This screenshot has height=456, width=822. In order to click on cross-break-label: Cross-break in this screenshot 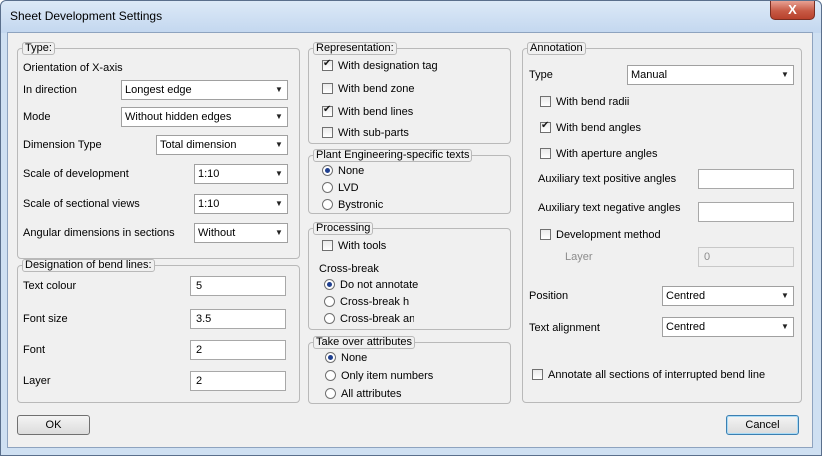, I will do `click(349, 269)`.